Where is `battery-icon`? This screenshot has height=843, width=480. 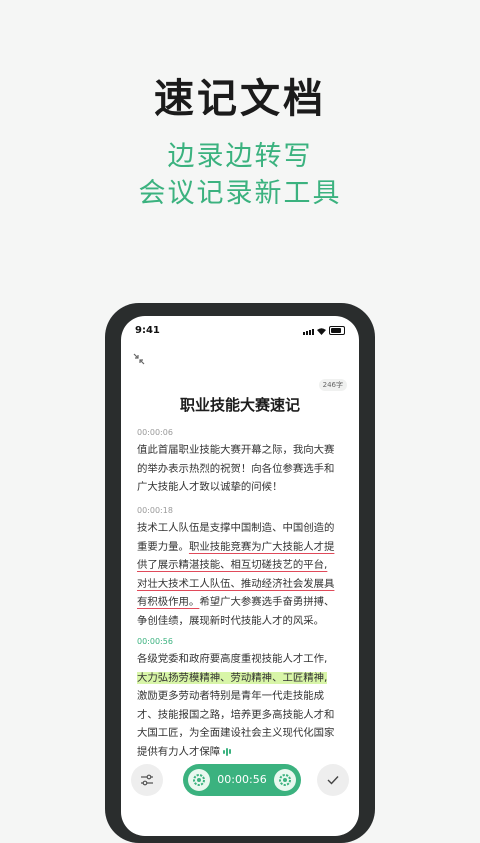
battery-icon is located at coordinates (337, 330).